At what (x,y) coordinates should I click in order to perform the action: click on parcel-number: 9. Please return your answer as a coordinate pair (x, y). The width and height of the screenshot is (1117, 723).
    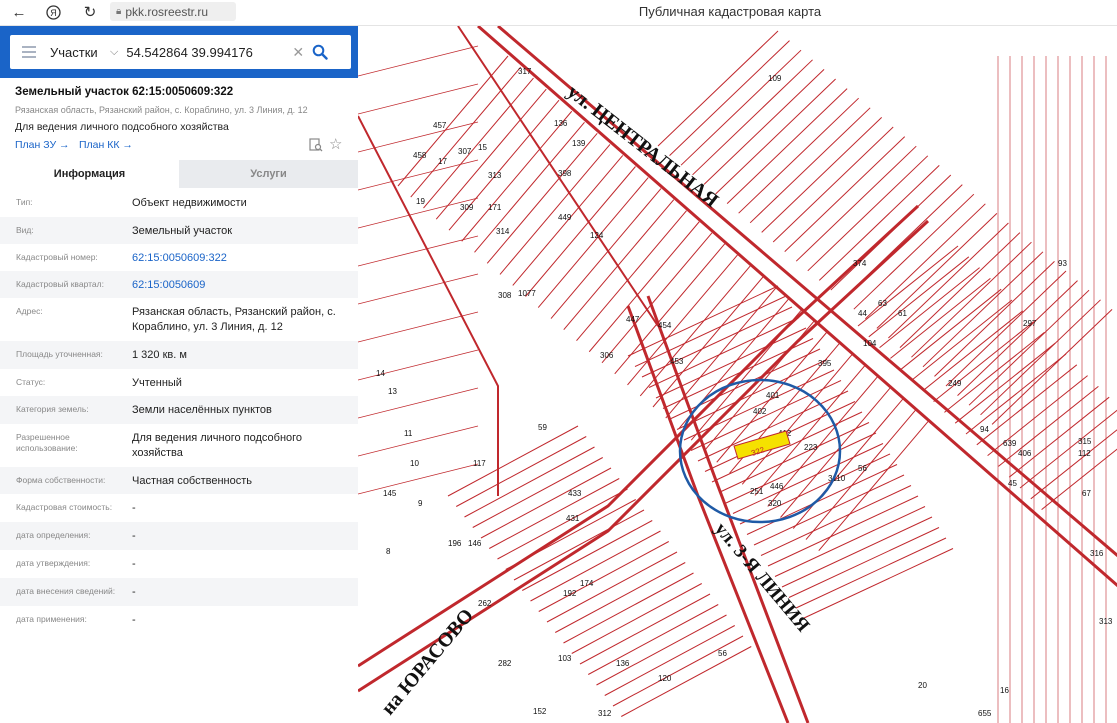
    Looking at the image, I should click on (420, 503).